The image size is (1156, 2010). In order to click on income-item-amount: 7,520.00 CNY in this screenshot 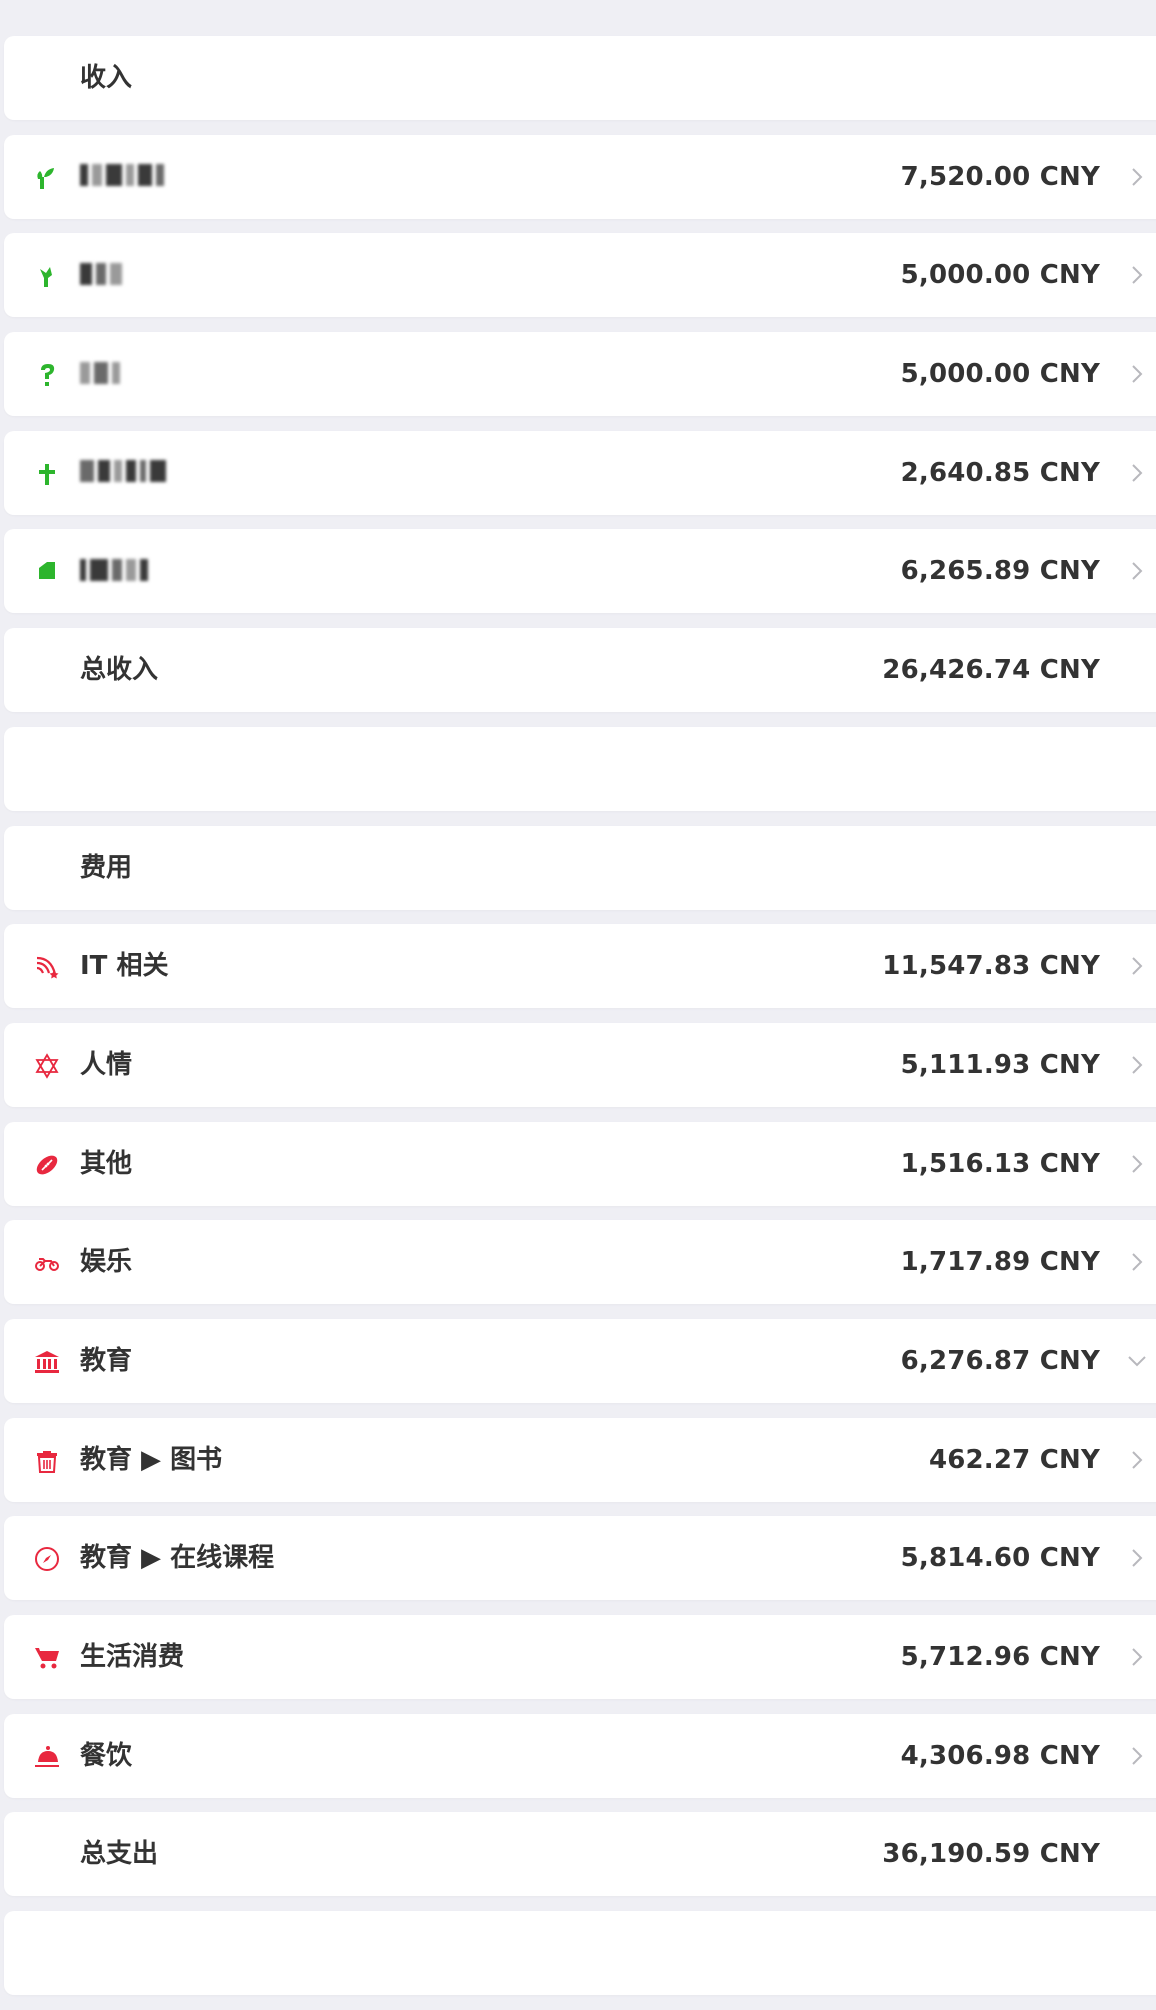, I will do `click(1000, 176)`.